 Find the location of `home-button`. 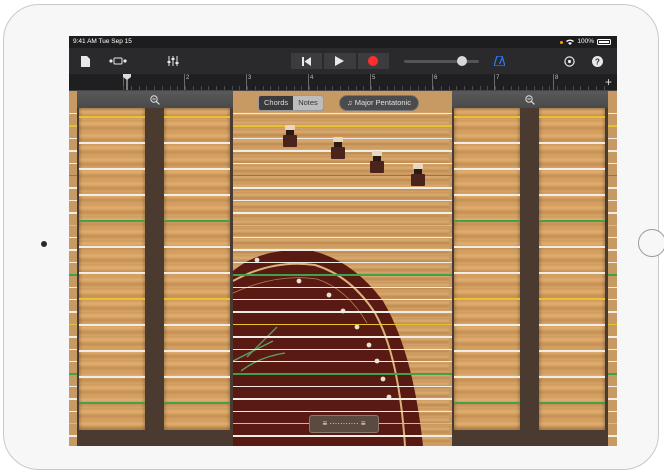

home-button is located at coordinates (651, 243).